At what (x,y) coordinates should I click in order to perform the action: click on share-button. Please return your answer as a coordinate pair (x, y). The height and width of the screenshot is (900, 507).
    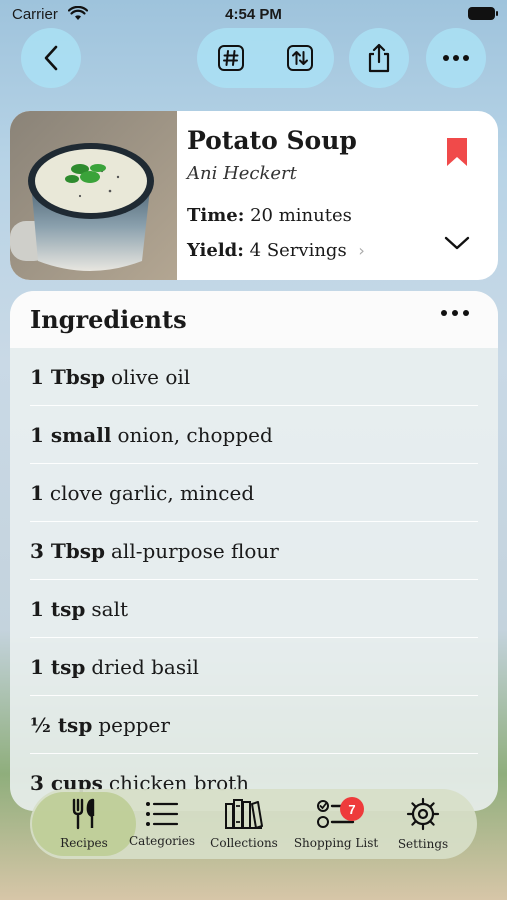
    Looking at the image, I should click on (379, 58).